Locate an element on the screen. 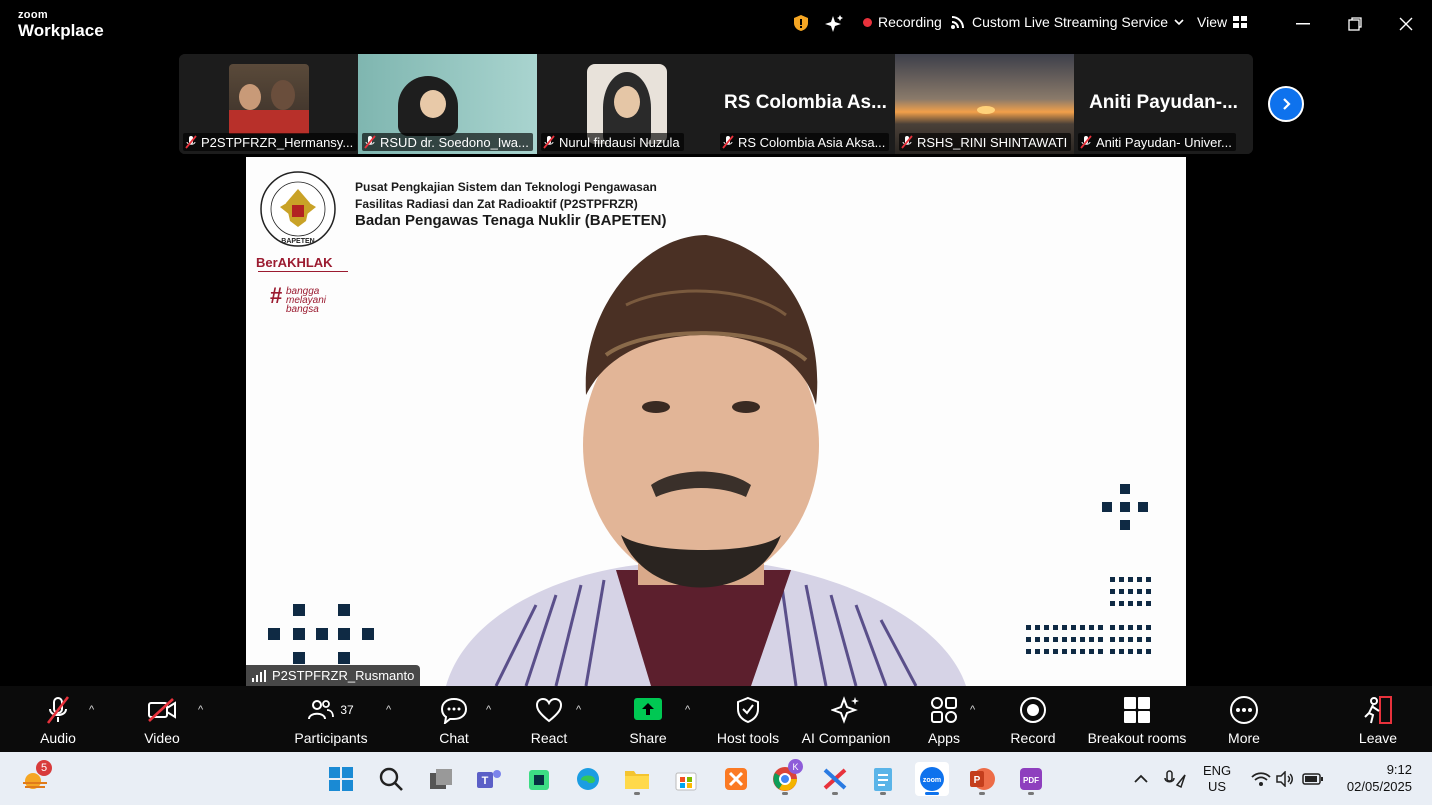 The width and height of the screenshot is (1432, 805). zoom-app: zoom is located at coordinates (932, 779).